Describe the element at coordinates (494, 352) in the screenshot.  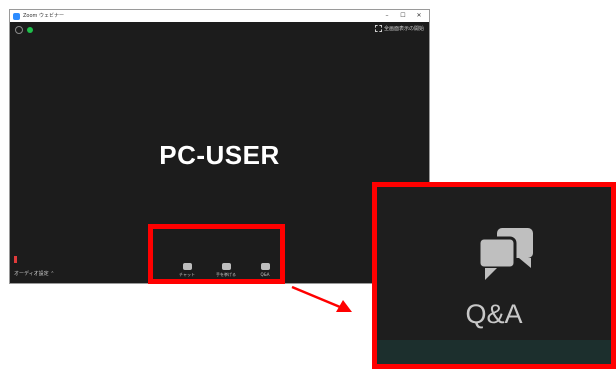
I see `inset-bottom-strip` at that location.